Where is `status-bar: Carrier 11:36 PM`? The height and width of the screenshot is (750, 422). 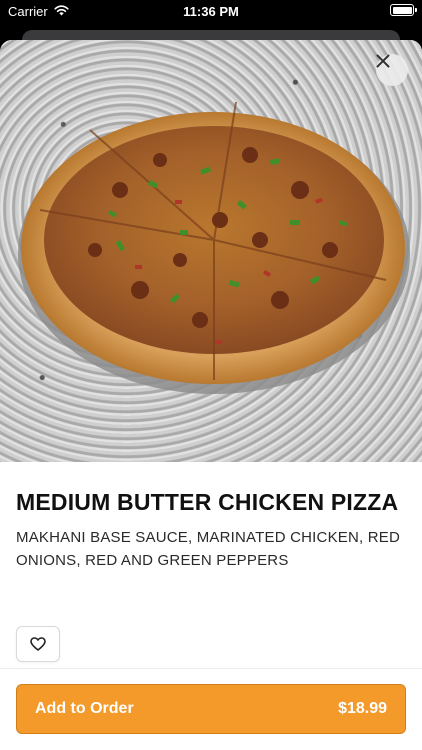 status-bar: Carrier 11:36 PM is located at coordinates (211, 12).